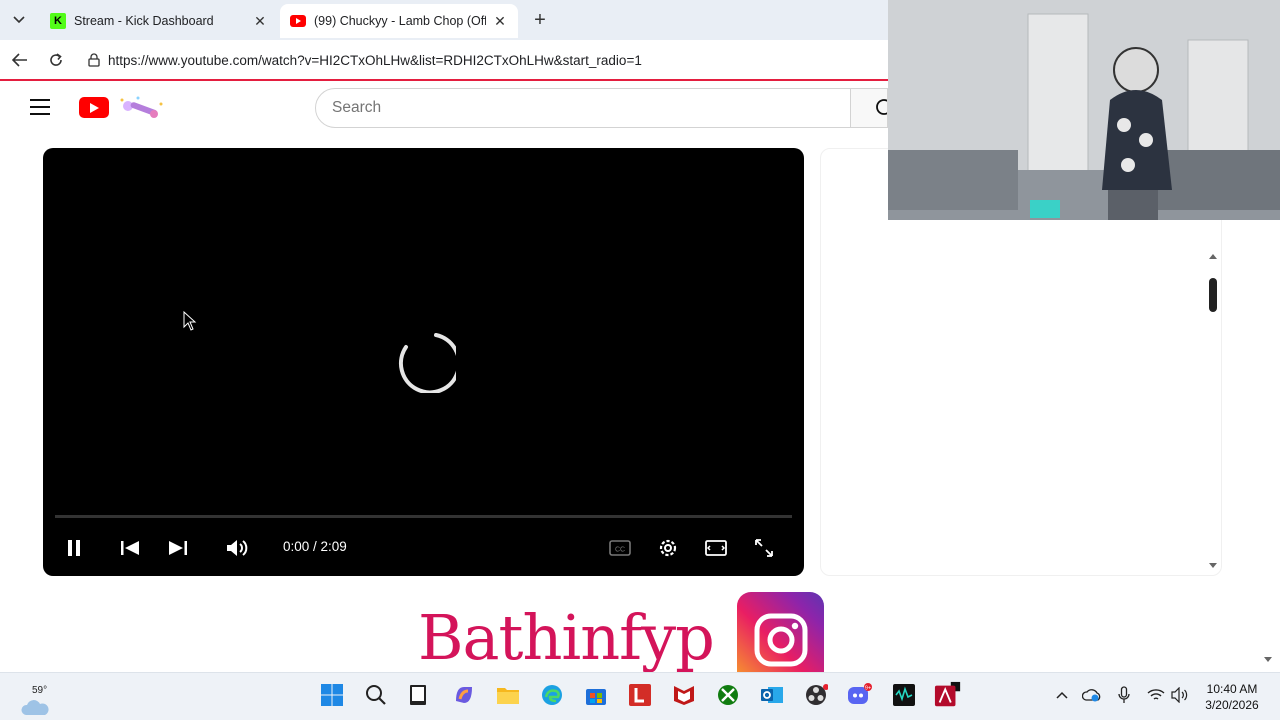  I want to click on discord-icon: 9+, so click(860, 695).